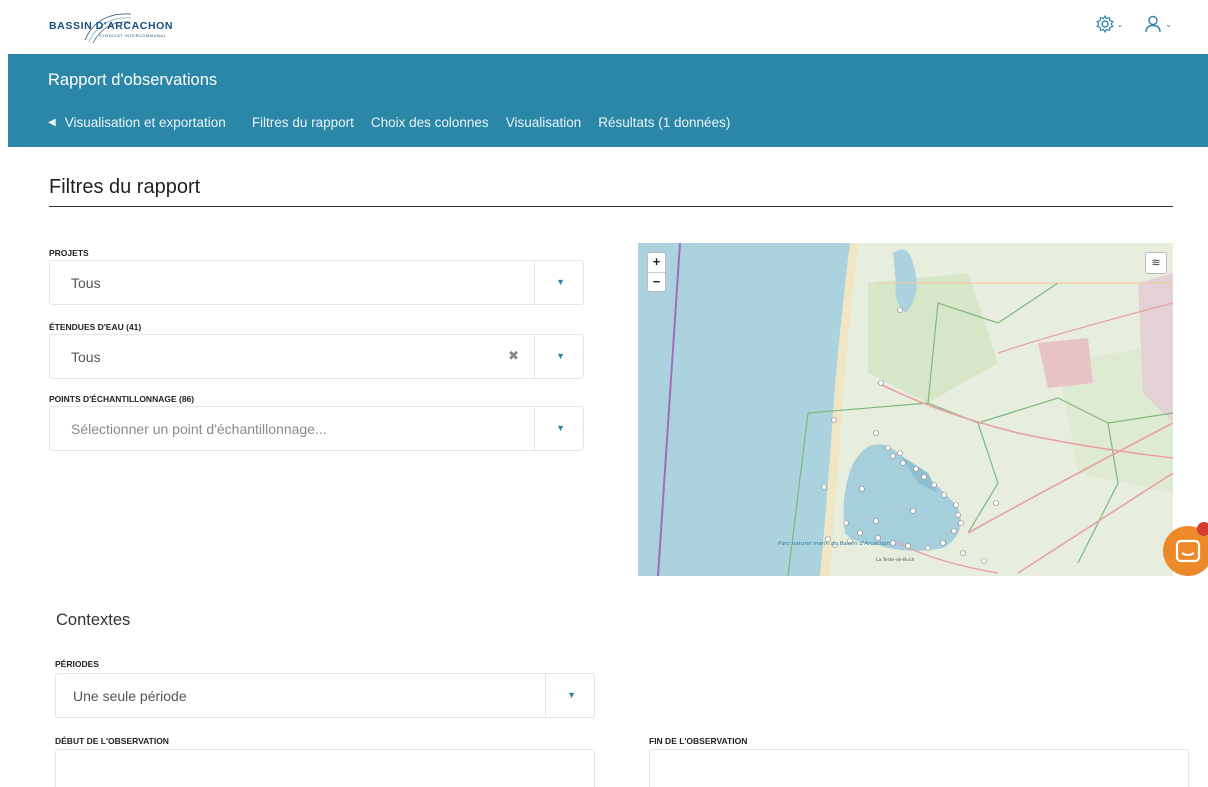 This screenshot has height=787, width=1208. What do you see at coordinates (325, 695) in the screenshot?
I see `periodes-select: Une seule période ▼` at bounding box center [325, 695].